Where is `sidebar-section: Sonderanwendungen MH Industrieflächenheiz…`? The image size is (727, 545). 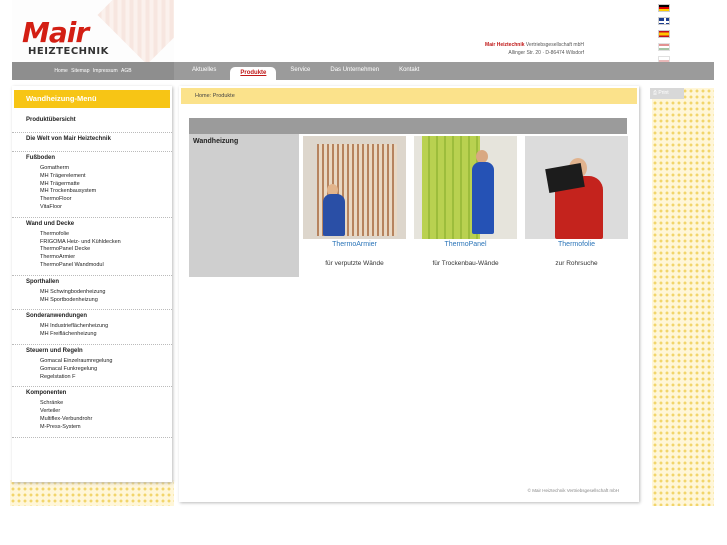 sidebar-section: Sonderanwendungen MH Industrieflächenheiz… is located at coordinates (92, 327).